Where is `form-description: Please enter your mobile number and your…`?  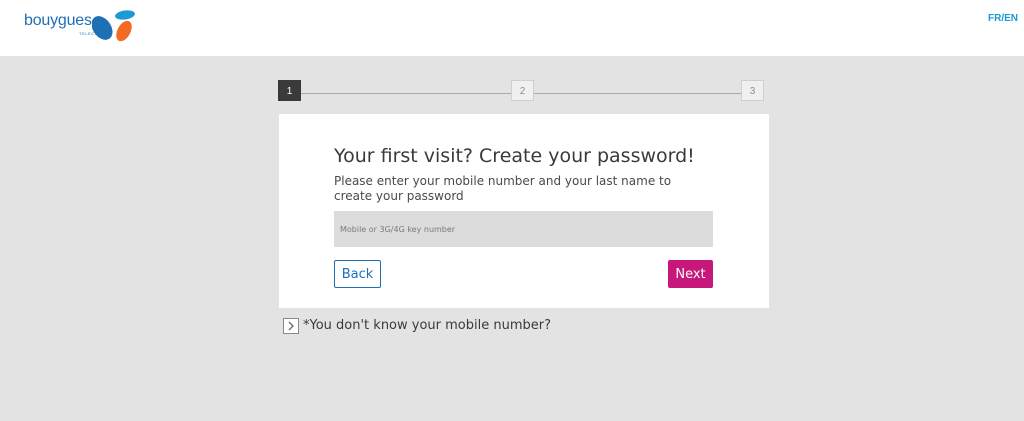
form-description: Please enter your mobile number and your… is located at coordinates (503, 188).